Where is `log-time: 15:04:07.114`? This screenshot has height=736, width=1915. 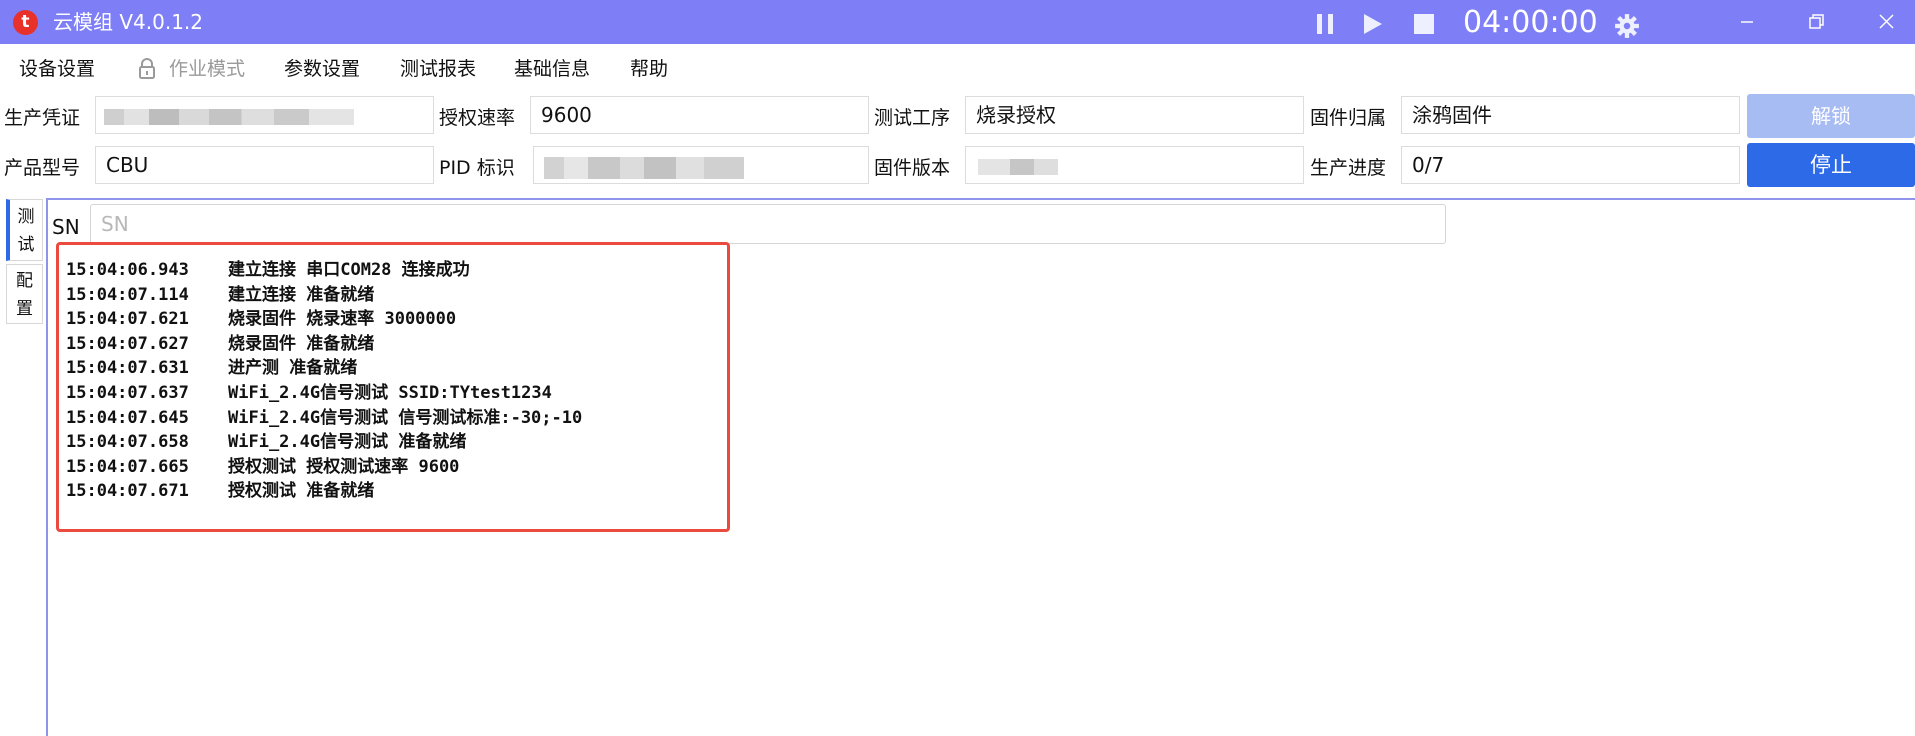
log-time: 15:04:07.114 is located at coordinates (127, 294).